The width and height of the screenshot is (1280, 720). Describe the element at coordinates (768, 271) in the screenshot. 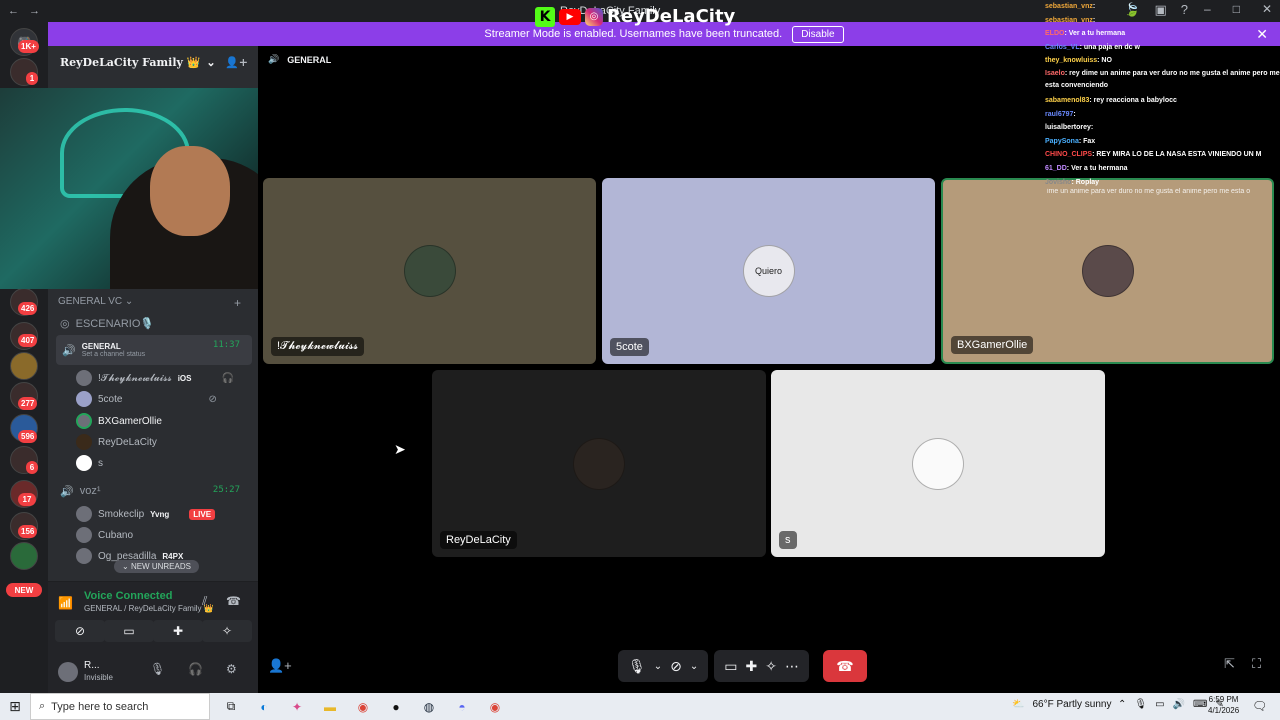

I see `participant-tile: Quiero 5cote` at that location.